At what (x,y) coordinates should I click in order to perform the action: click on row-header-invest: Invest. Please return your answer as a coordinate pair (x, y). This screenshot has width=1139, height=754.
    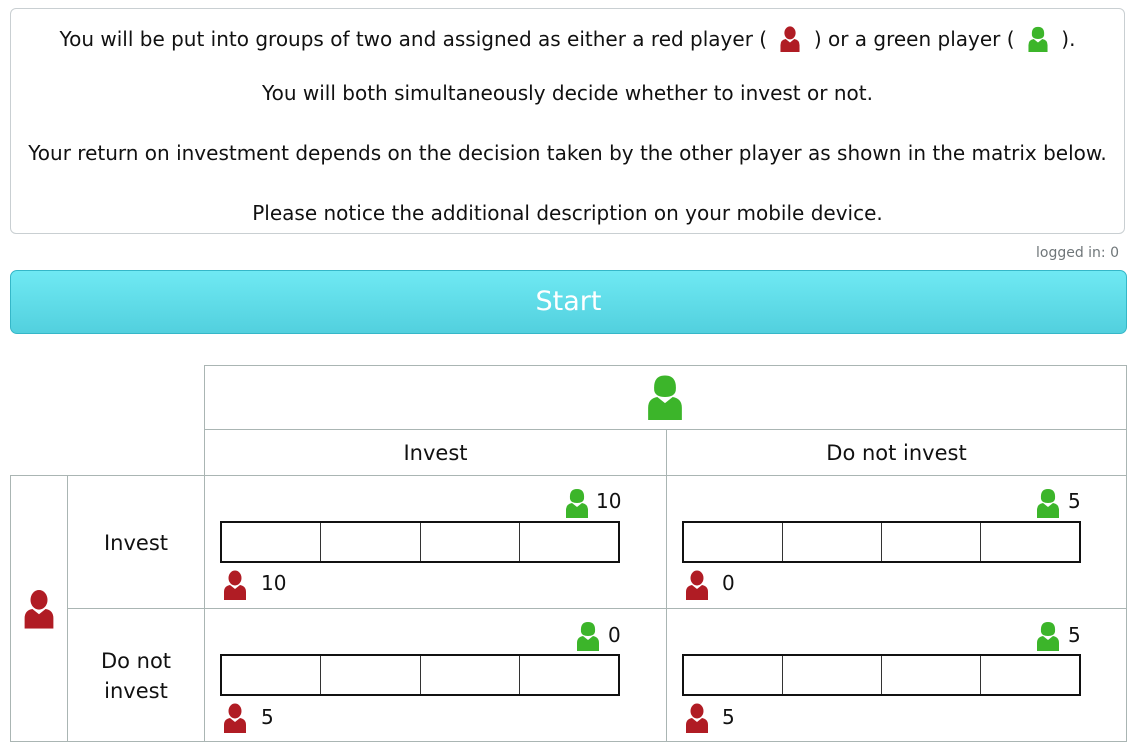
    Looking at the image, I should click on (136, 543).